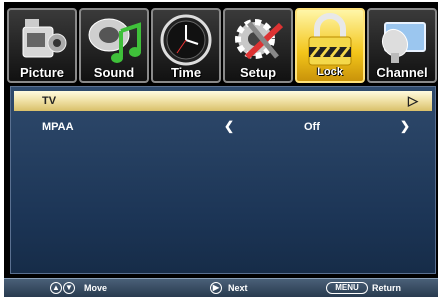  I want to click on right-arrow-icon: ▶, so click(216, 288).